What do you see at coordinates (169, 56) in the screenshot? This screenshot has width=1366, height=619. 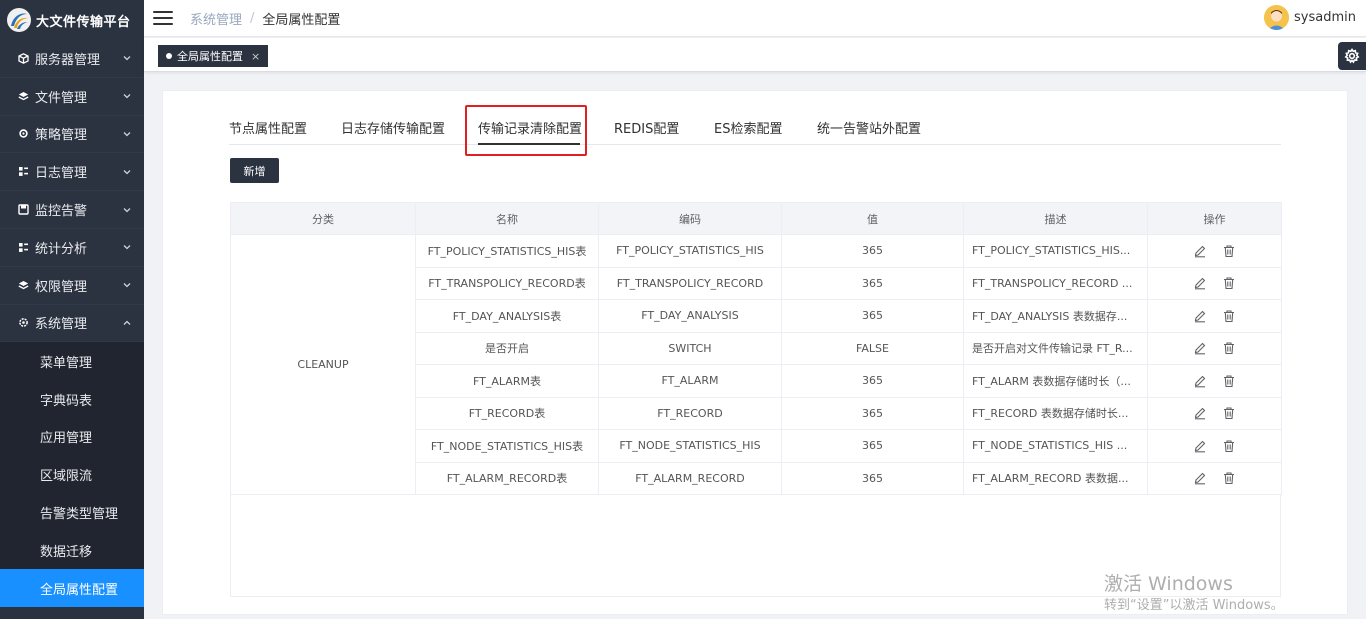 I see `tag-active-dot` at bounding box center [169, 56].